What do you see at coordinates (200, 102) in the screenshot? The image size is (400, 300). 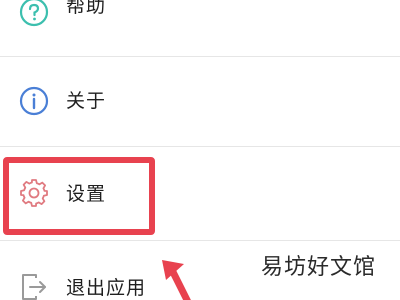 I see `menu-item-about: 关于` at bounding box center [200, 102].